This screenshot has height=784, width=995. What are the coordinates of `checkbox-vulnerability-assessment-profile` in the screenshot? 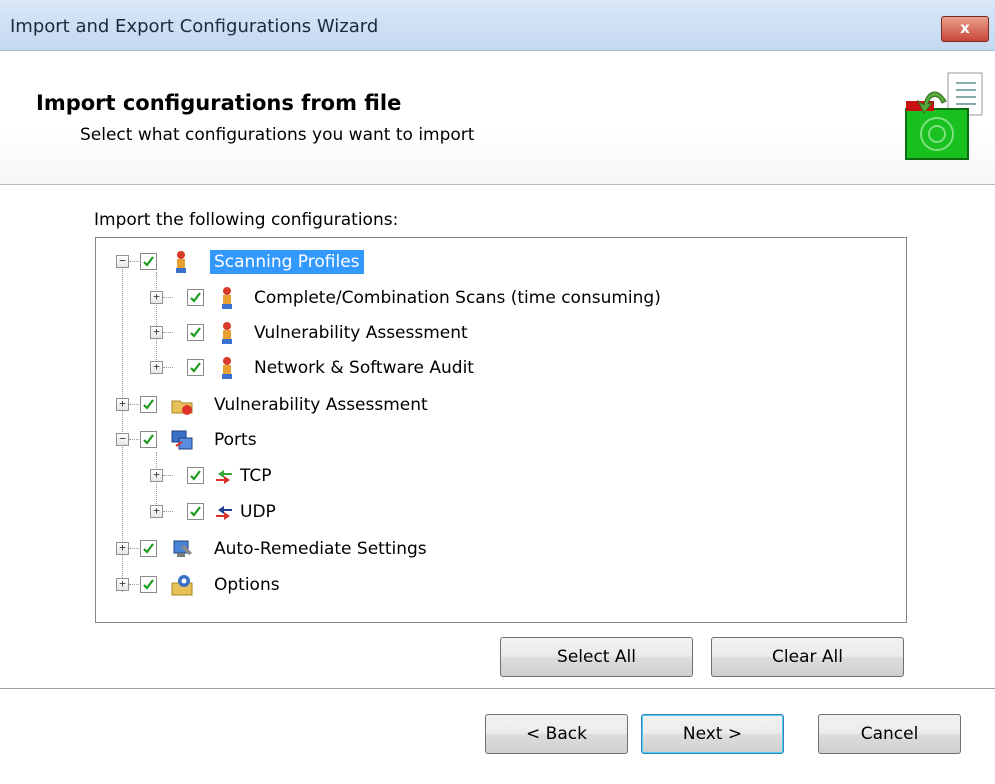 It's located at (195, 332).